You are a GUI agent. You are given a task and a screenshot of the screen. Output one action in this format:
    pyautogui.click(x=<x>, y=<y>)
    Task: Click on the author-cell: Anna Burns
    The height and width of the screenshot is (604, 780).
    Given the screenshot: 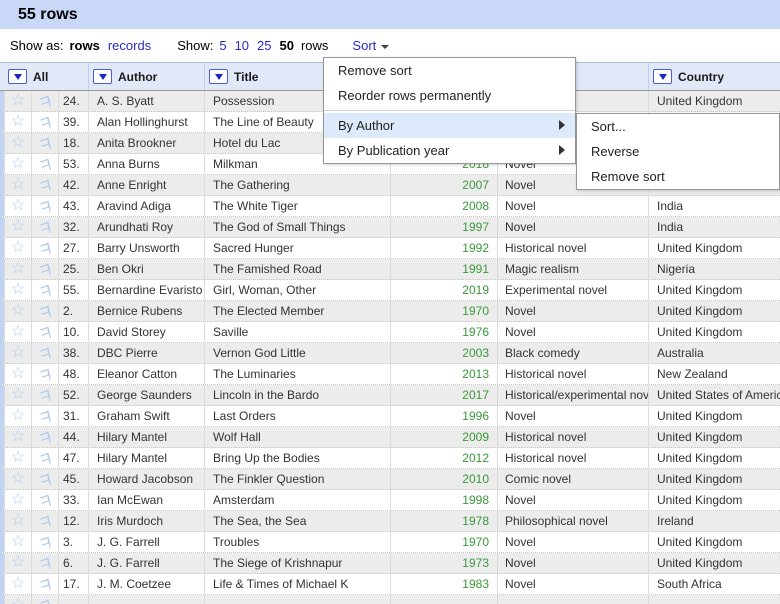 What is the action you would take?
    pyautogui.click(x=146, y=164)
    